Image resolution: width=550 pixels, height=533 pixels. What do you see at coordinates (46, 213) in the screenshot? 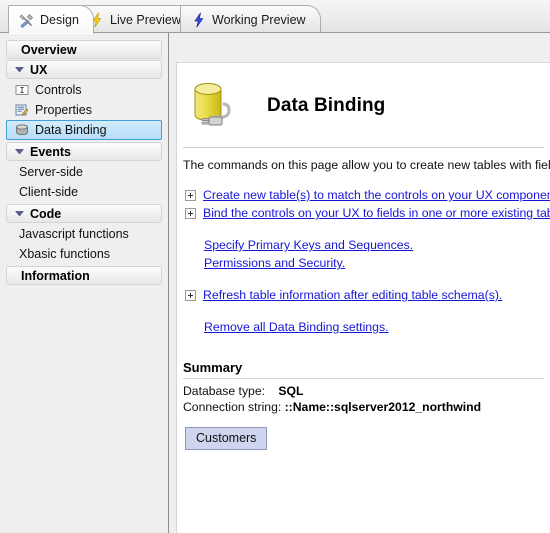
I see `sidebar-header-code-label: Code` at bounding box center [46, 213].